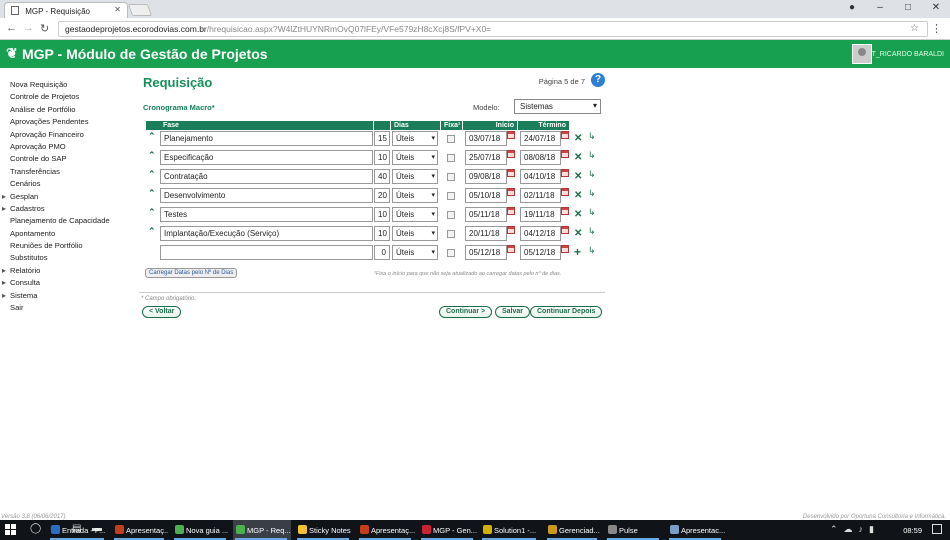  What do you see at coordinates (936, 28) in the screenshot?
I see `browser-menu-icon: ⋮` at bounding box center [936, 28].